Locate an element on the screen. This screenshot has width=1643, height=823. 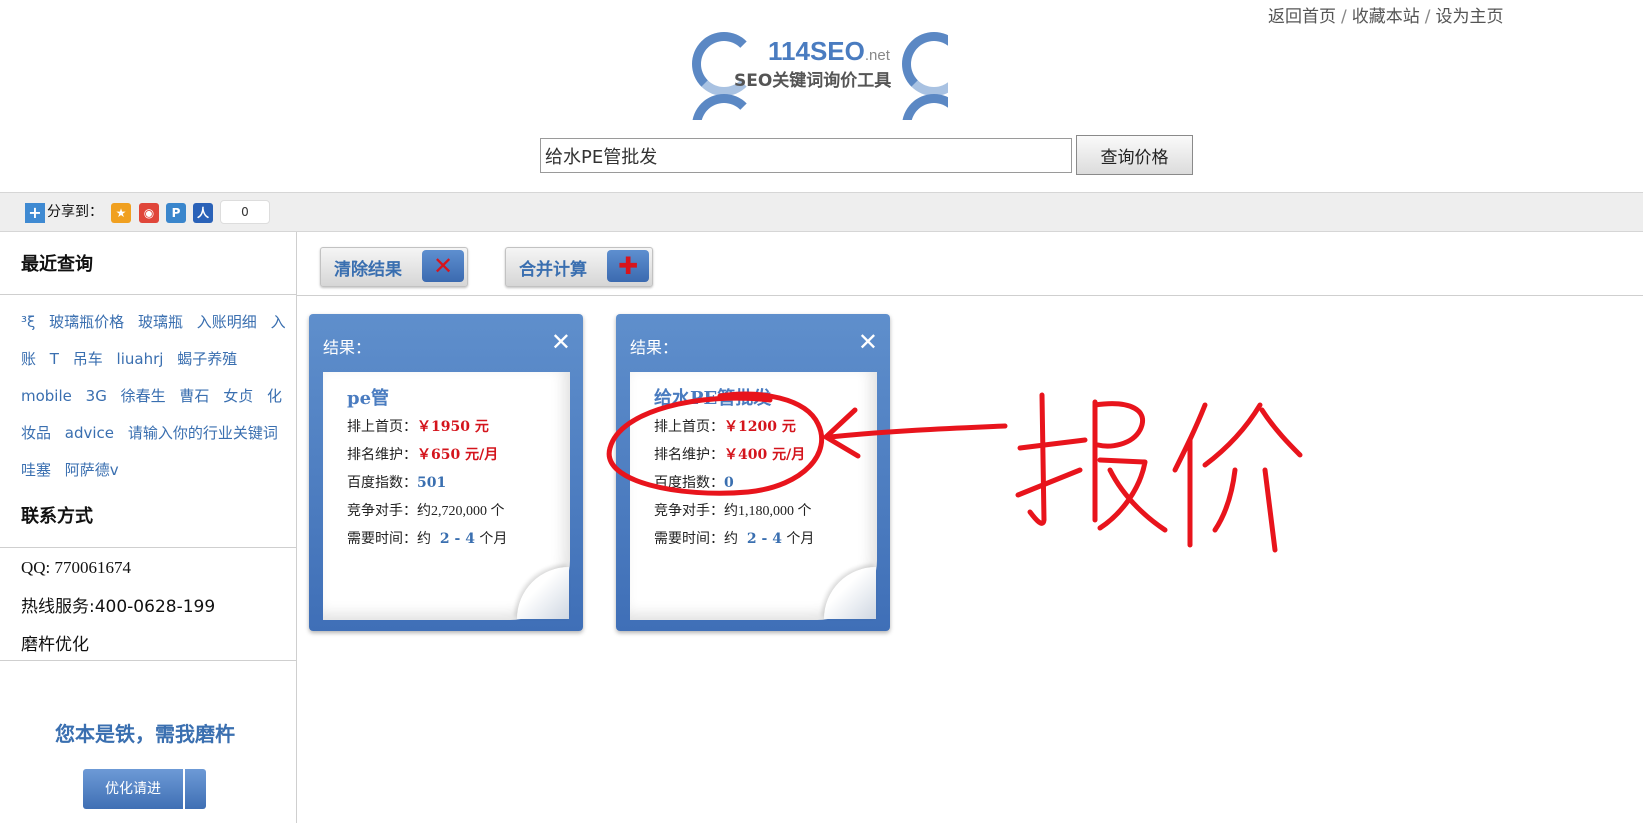
recent-query-link: 玻璃瓶 is located at coordinates (160, 322).